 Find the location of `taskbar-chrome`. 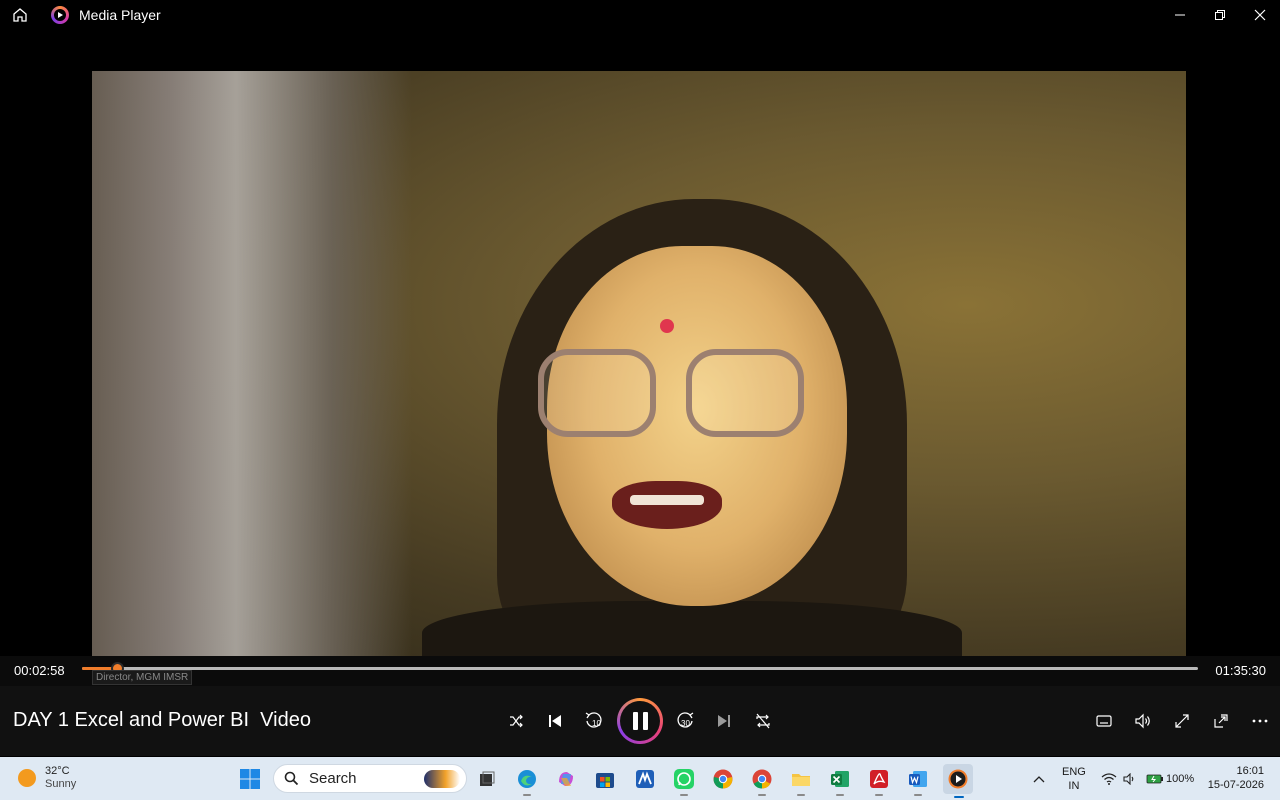

taskbar-chrome is located at coordinates (723, 779).